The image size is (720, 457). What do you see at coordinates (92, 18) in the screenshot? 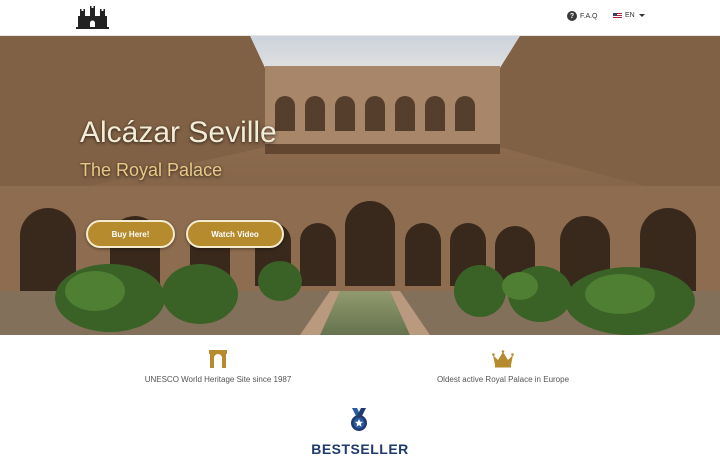
I see `castle-logo-icon` at bounding box center [92, 18].